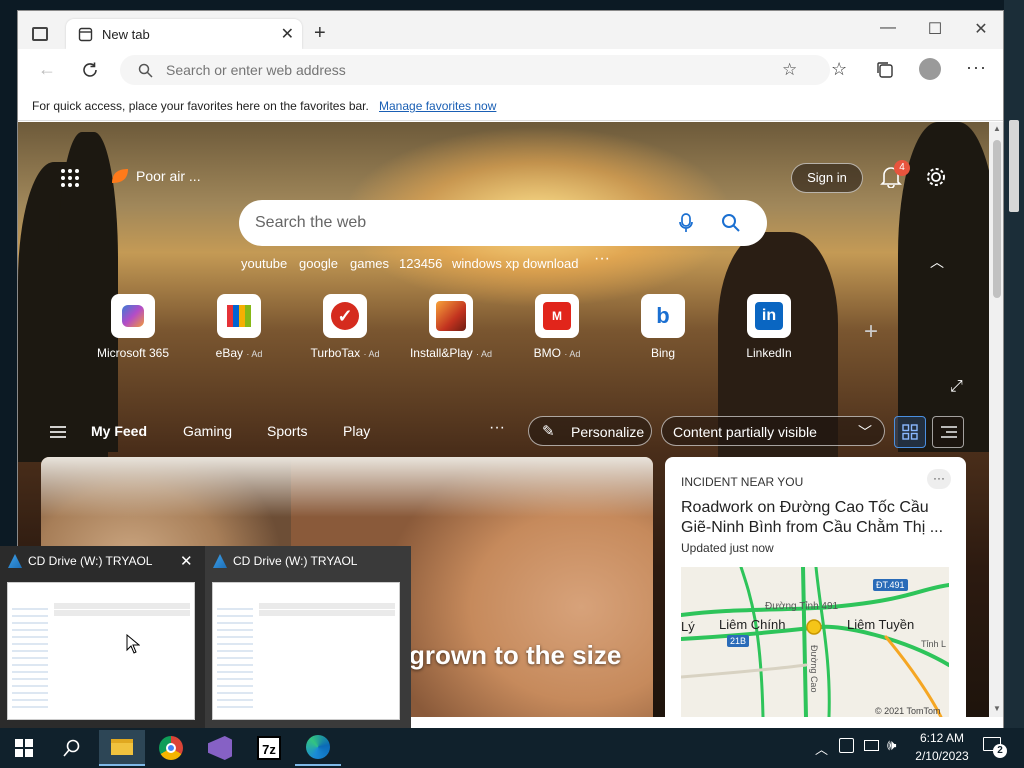 The height and width of the screenshot is (768, 1024). Describe the element at coordinates (1014, 166) in the screenshot. I see `desktop-scrollbar-thumb` at that location.